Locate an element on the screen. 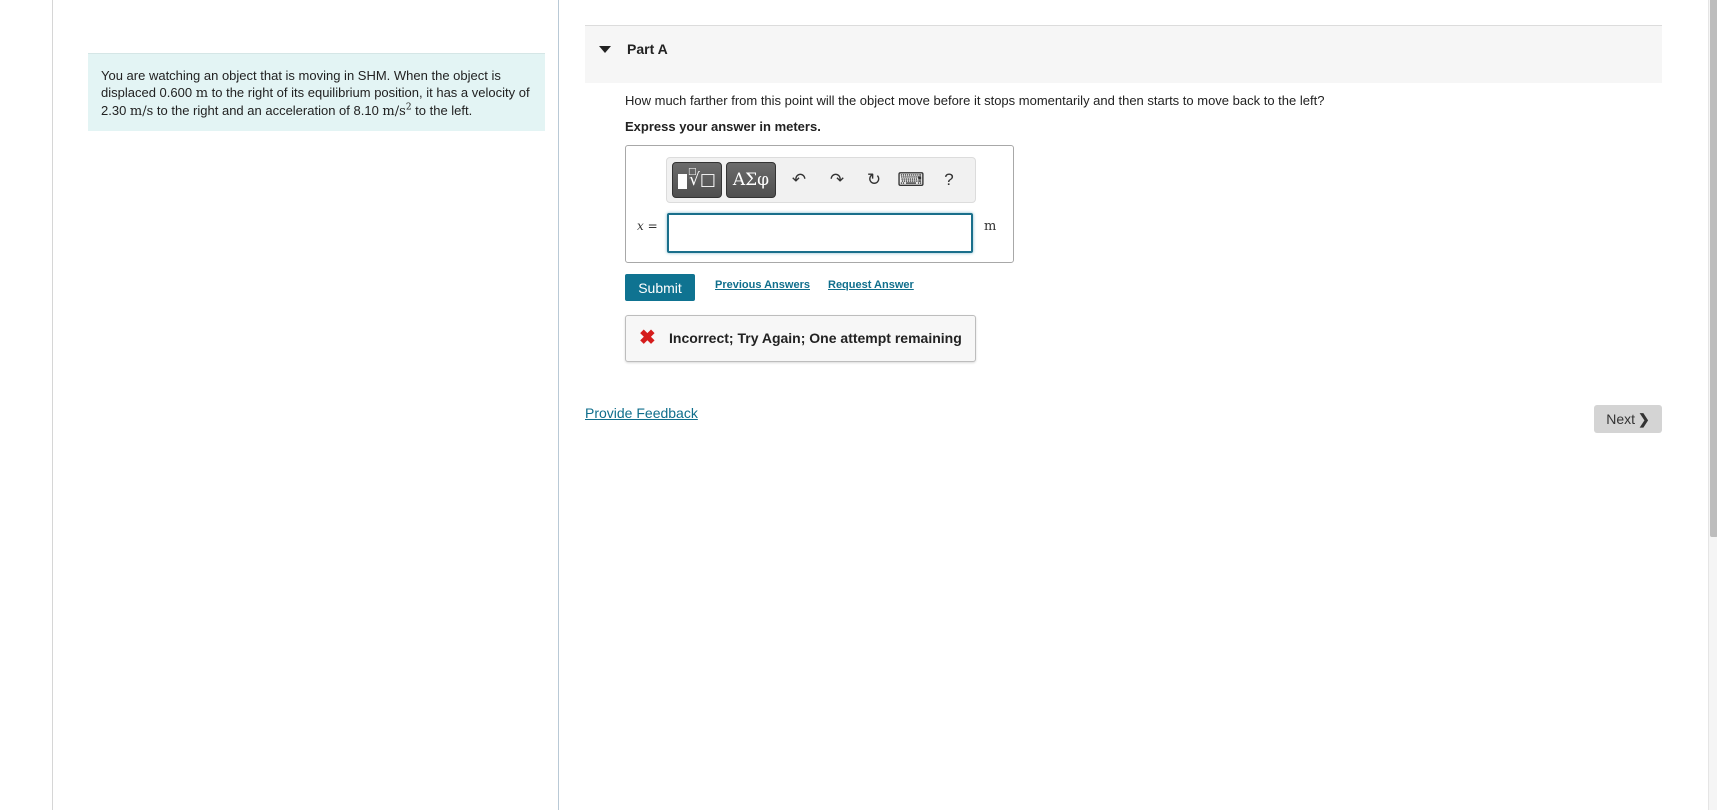 This screenshot has height=810, width=1717. undo-icon: ↶ is located at coordinates (799, 180).